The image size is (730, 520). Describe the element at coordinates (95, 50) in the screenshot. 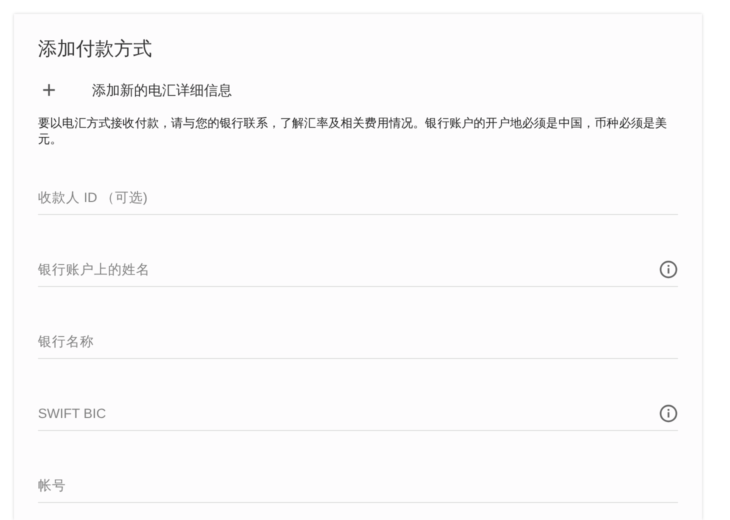

I see `dialog-title: 添加付款方式` at that location.